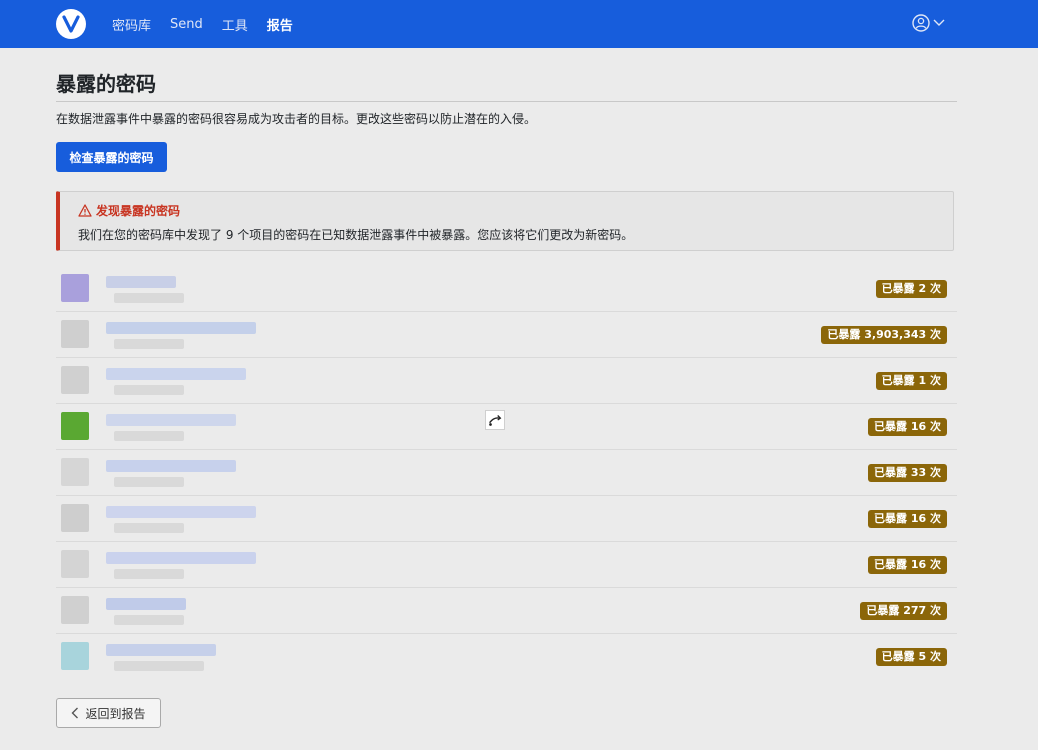 The width and height of the screenshot is (1038, 750). I want to click on nav-tools: 工具, so click(235, 24).